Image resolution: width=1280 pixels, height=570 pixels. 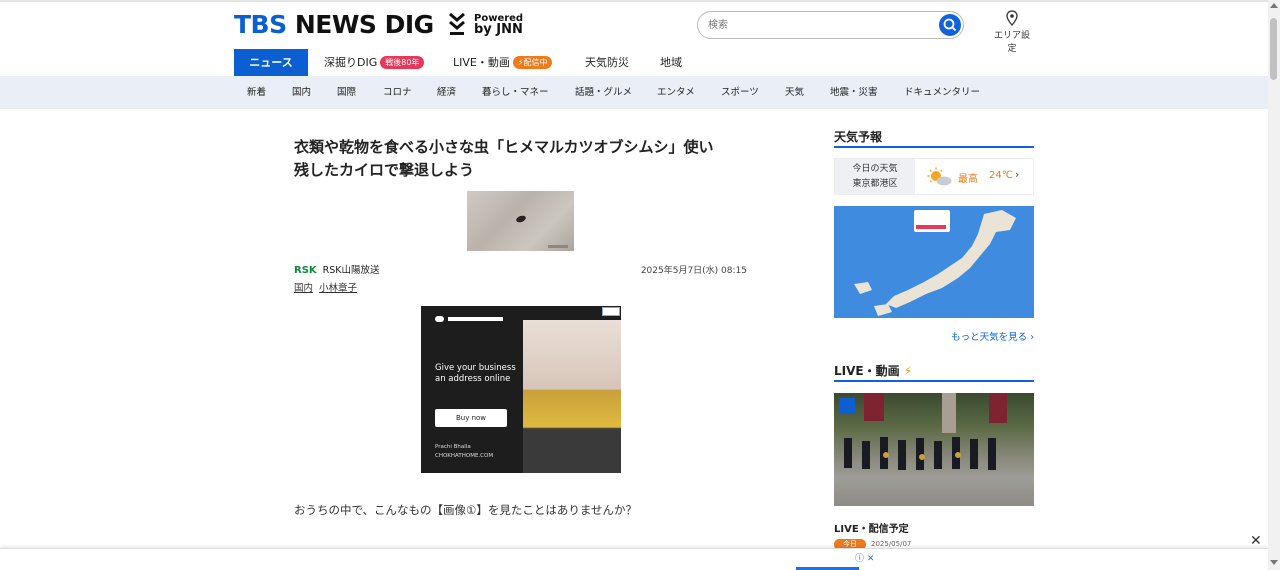 What do you see at coordinates (515, 92) in the screenshot?
I see `category-life-money: 暮らし・マネー` at bounding box center [515, 92].